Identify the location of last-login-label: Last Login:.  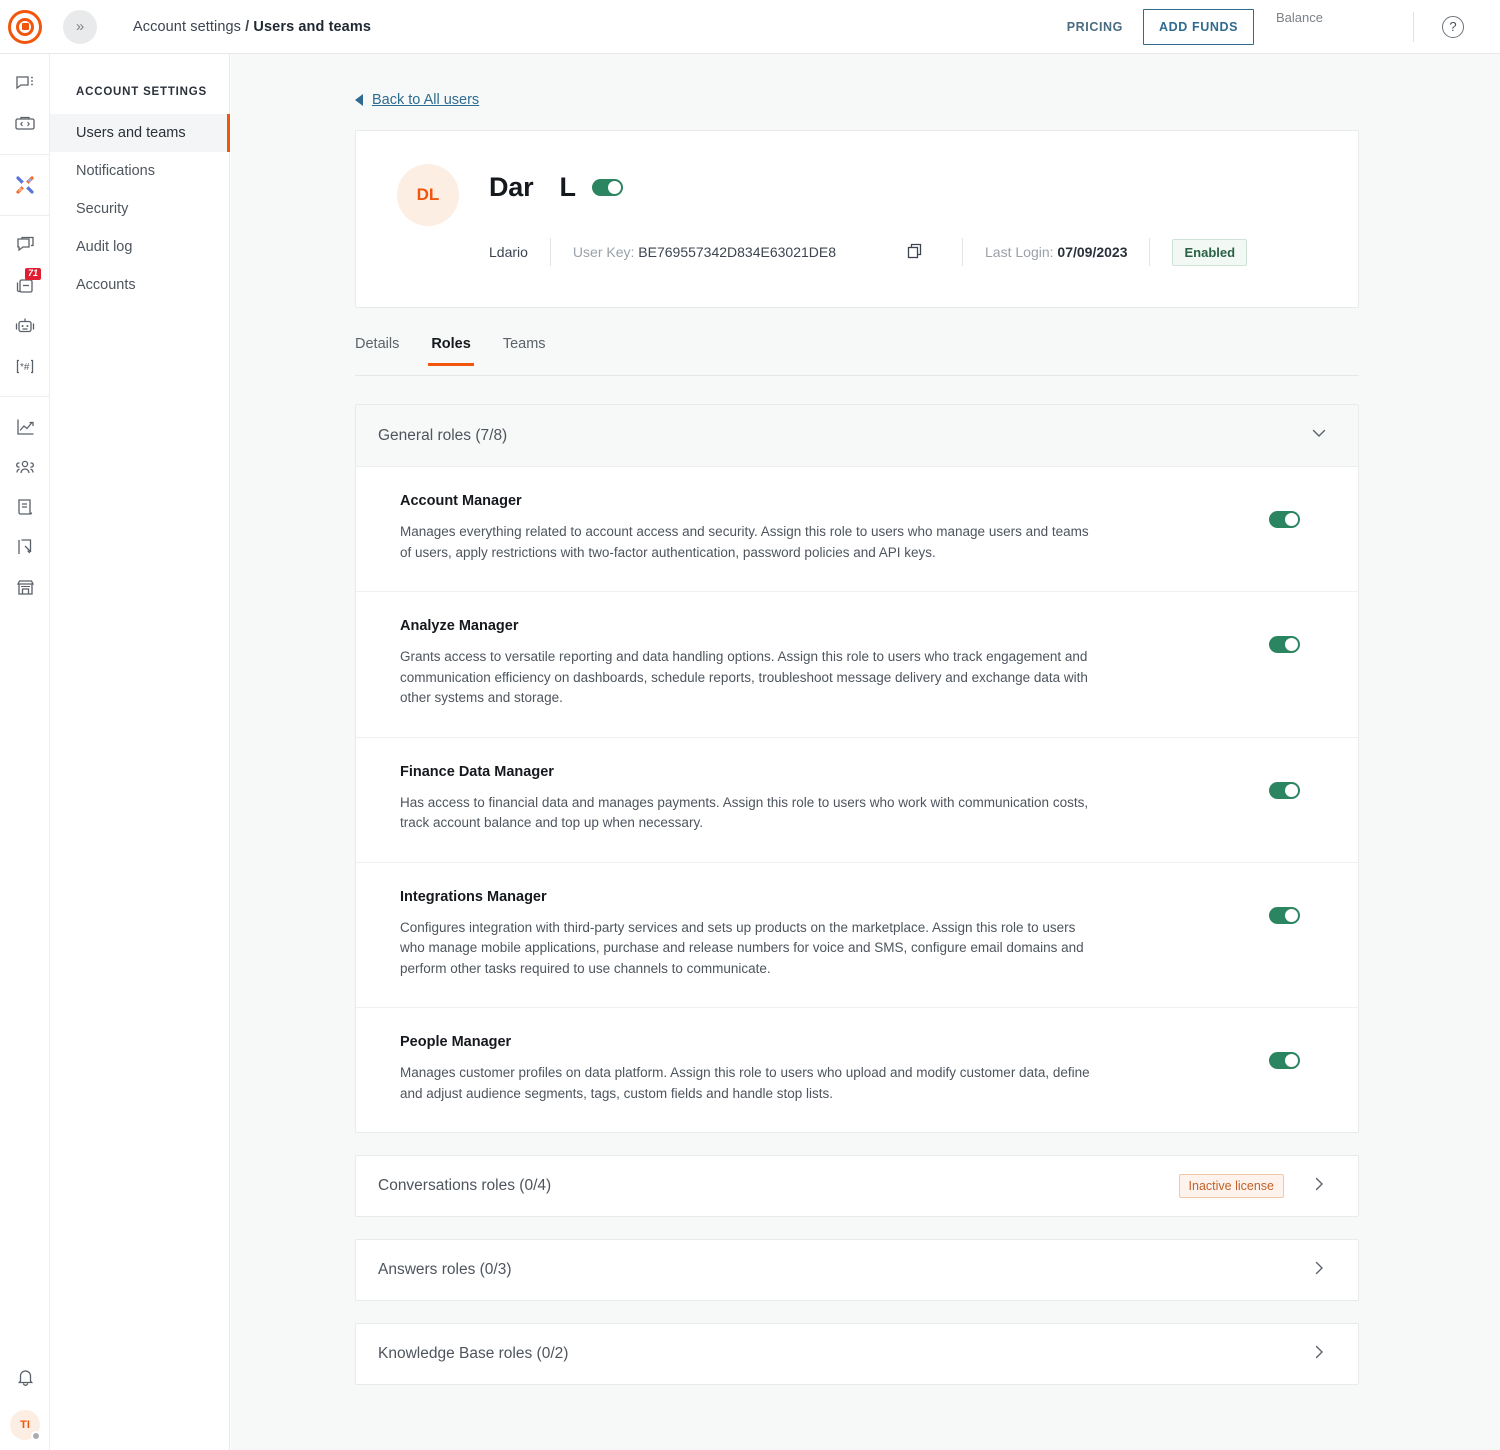
(1019, 252).